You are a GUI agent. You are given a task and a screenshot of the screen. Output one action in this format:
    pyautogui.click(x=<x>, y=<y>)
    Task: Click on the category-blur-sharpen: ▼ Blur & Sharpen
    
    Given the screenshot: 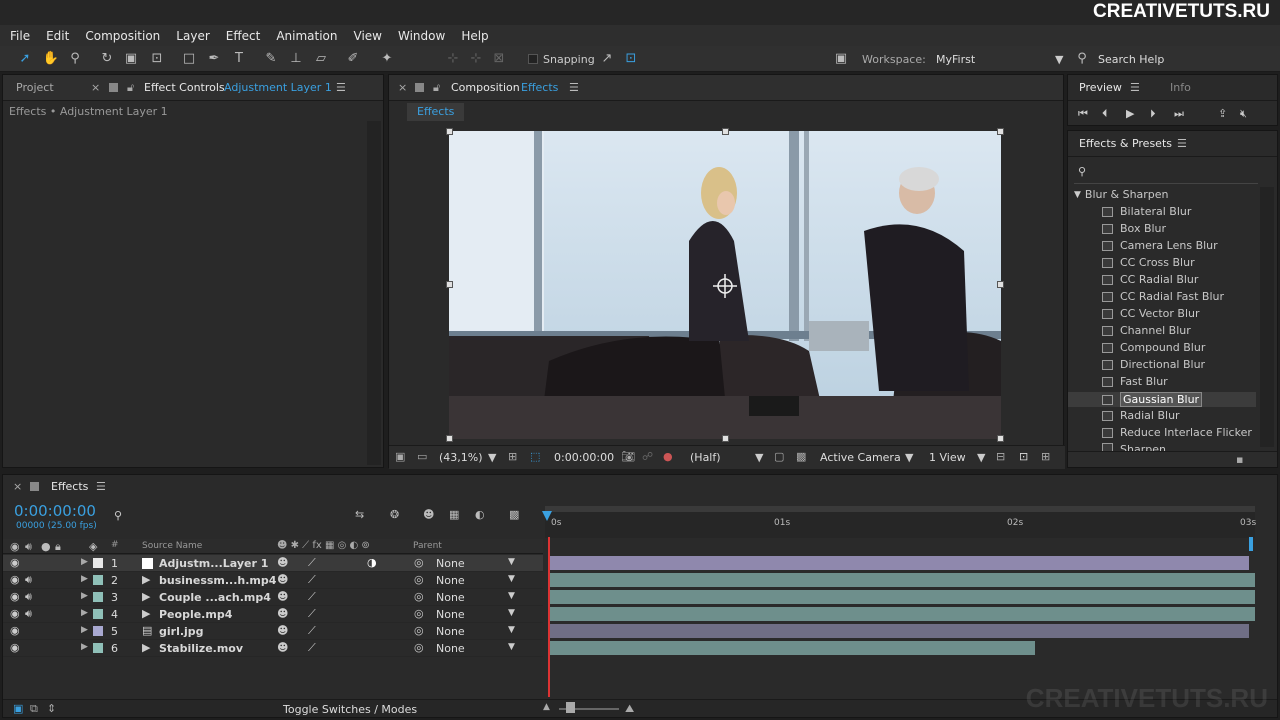 What is the action you would take?
    pyautogui.click(x=1121, y=194)
    